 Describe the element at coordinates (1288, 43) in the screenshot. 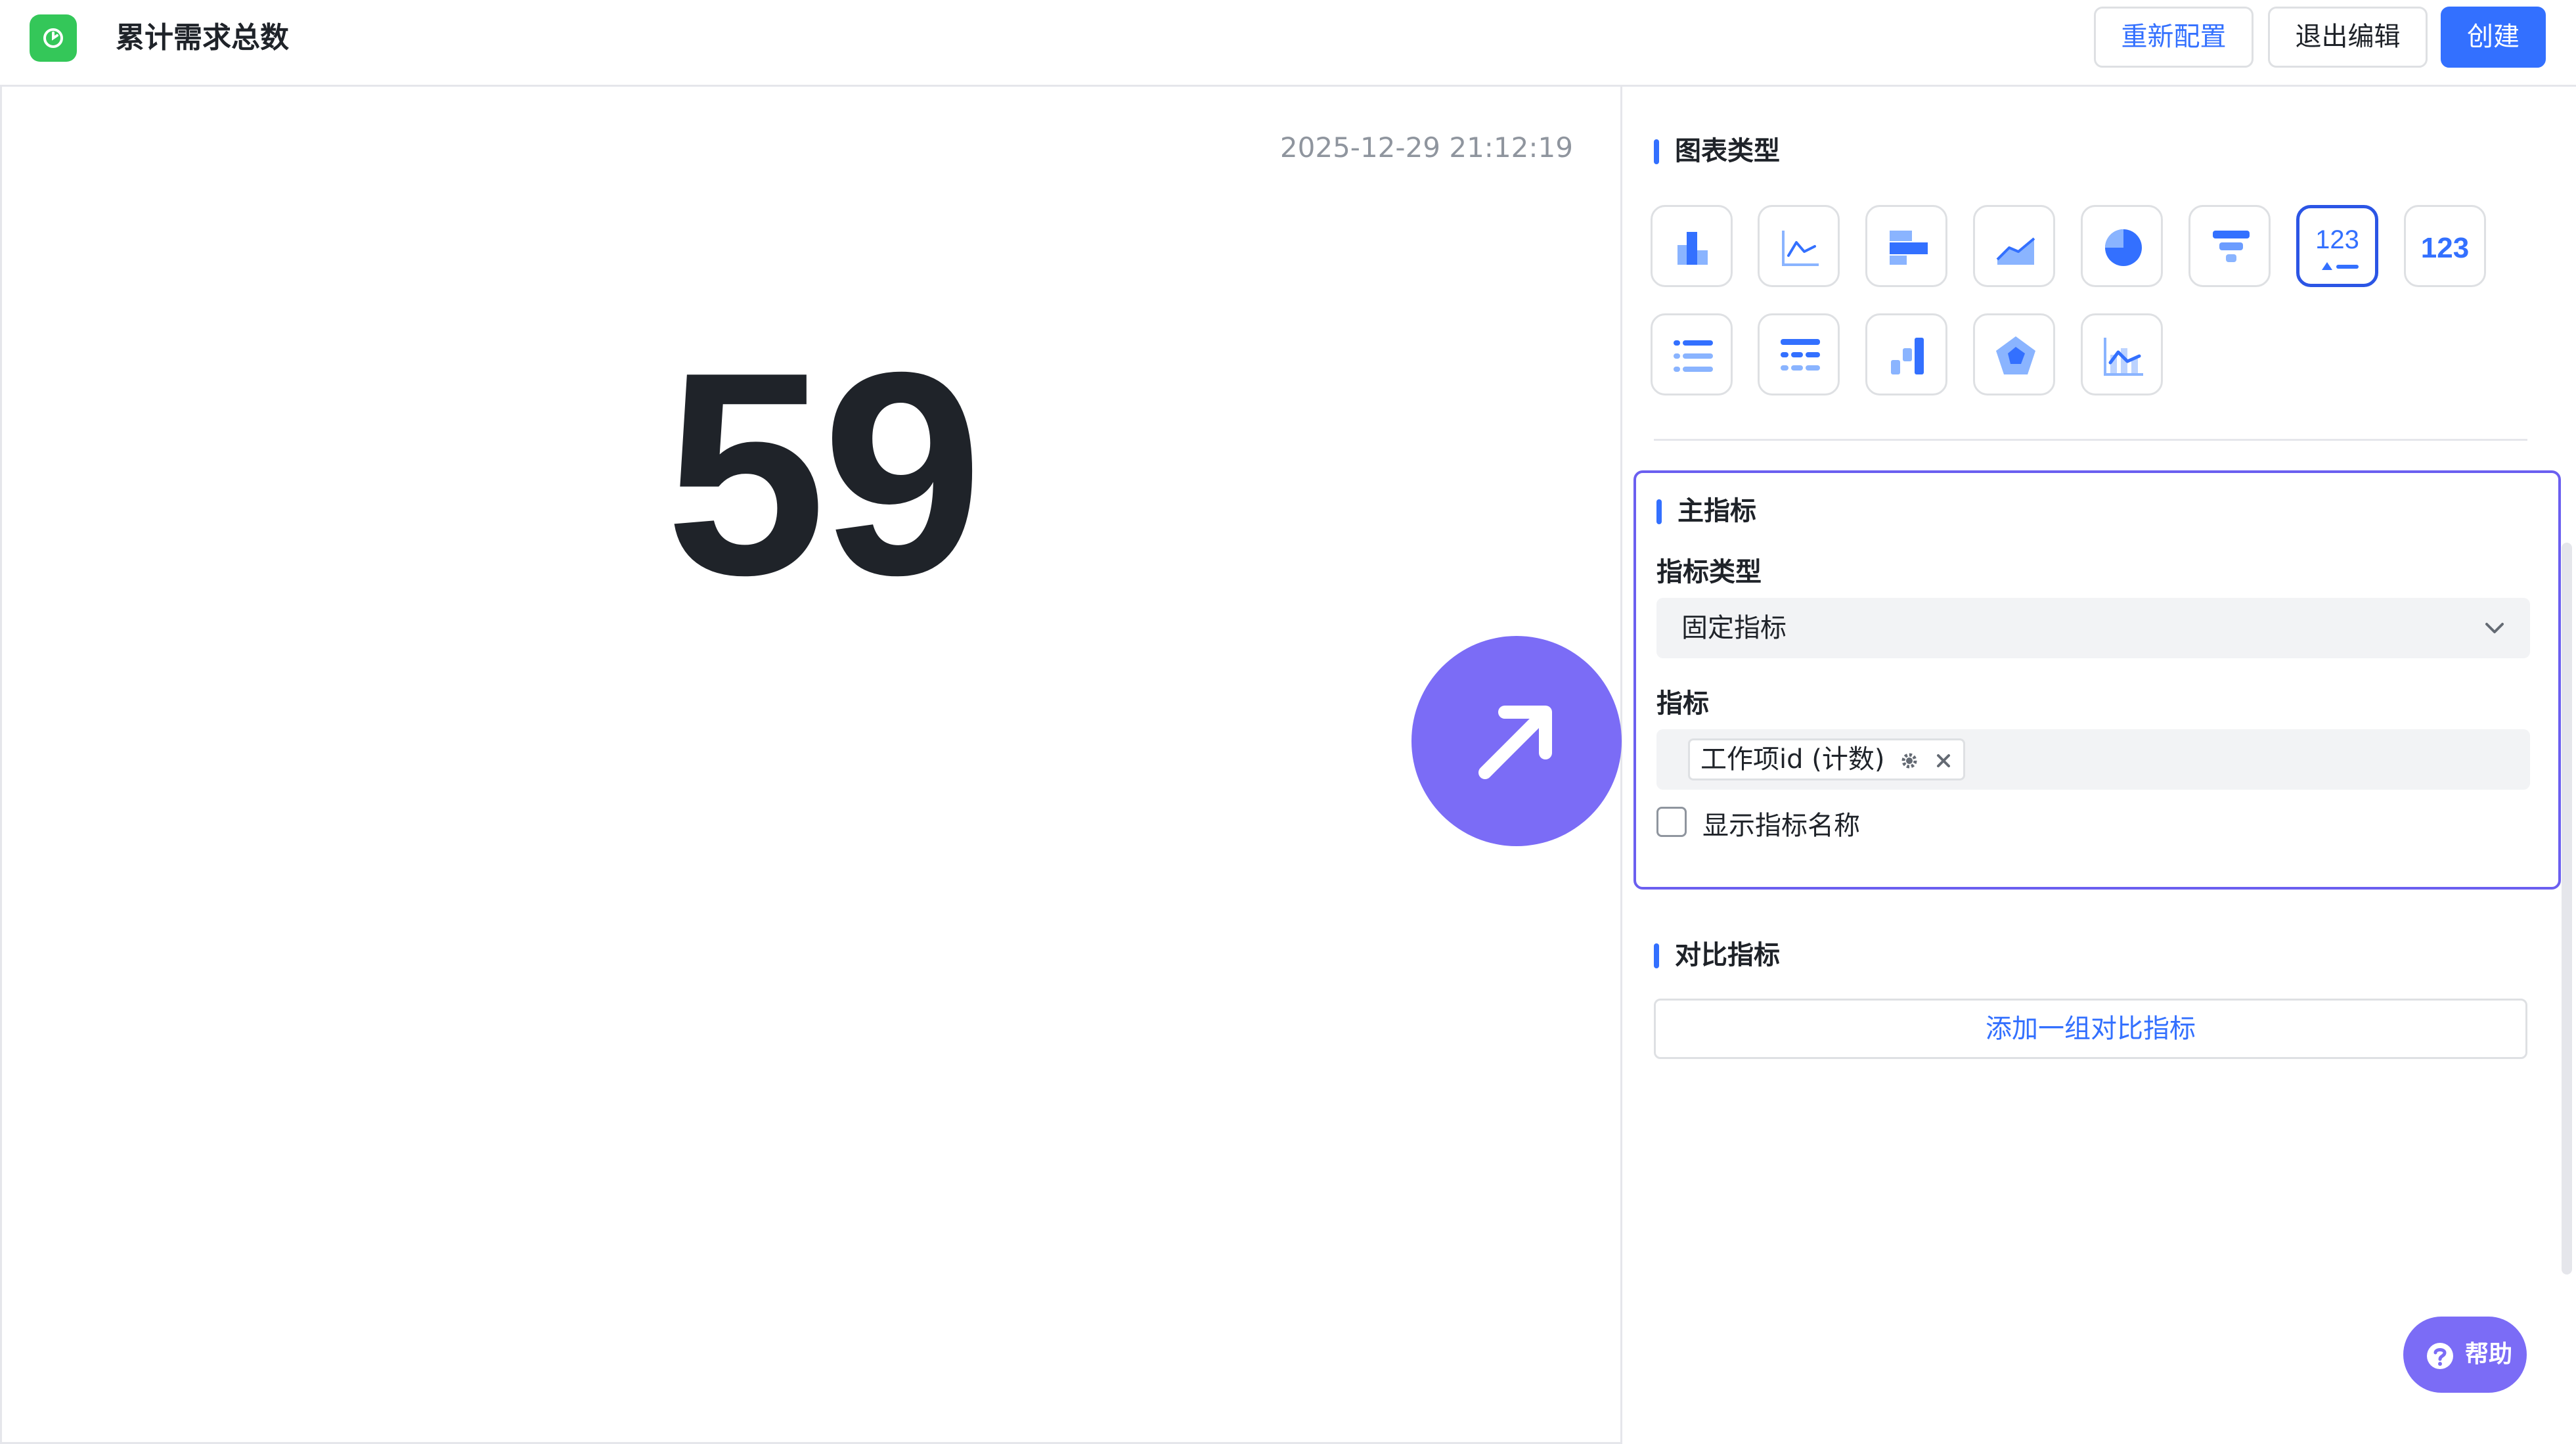

I see `top-bar: 累计需求总数 重新配置 退出编辑 创建` at that location.